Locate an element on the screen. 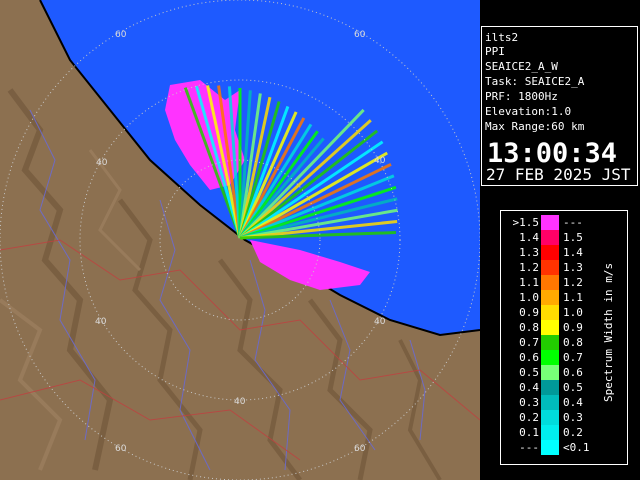 This screenshot has height=480, width=640. legend-row: >1.5 --- is located at coordinates (564, 222).